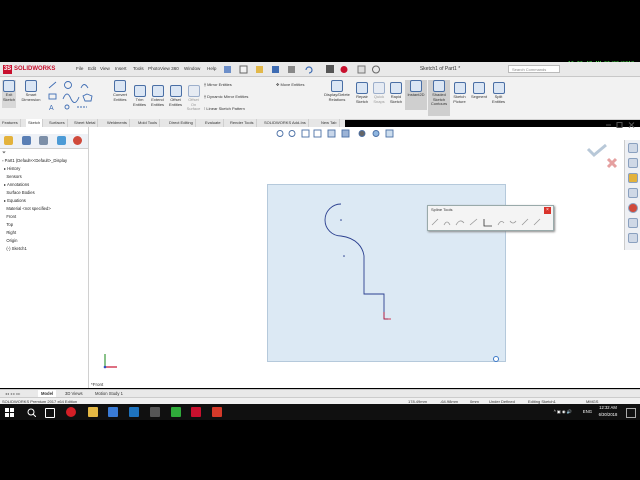 This screenshot has width=640, height=480. I want to click on property-manager-icon, so click(26, 140).